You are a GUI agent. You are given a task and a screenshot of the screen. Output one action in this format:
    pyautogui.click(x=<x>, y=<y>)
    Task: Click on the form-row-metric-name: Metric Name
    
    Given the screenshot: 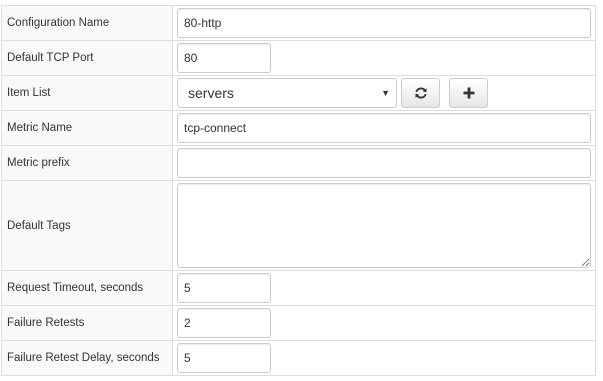 What is the action you would take?
    pyautogui.click(x=298, y=128)
    